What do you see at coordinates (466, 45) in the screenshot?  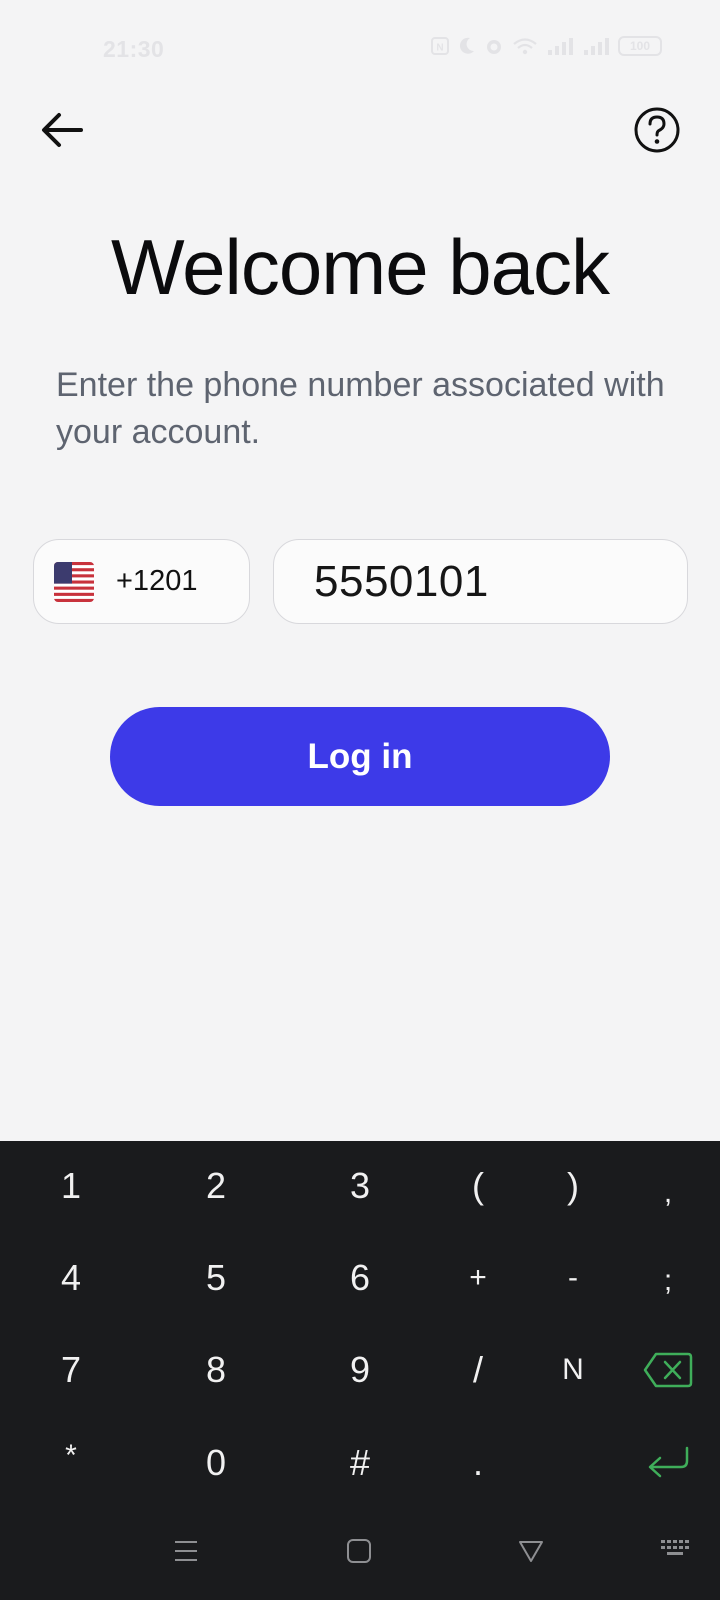 I see `moon-icon` at bounding box center [466, 45].